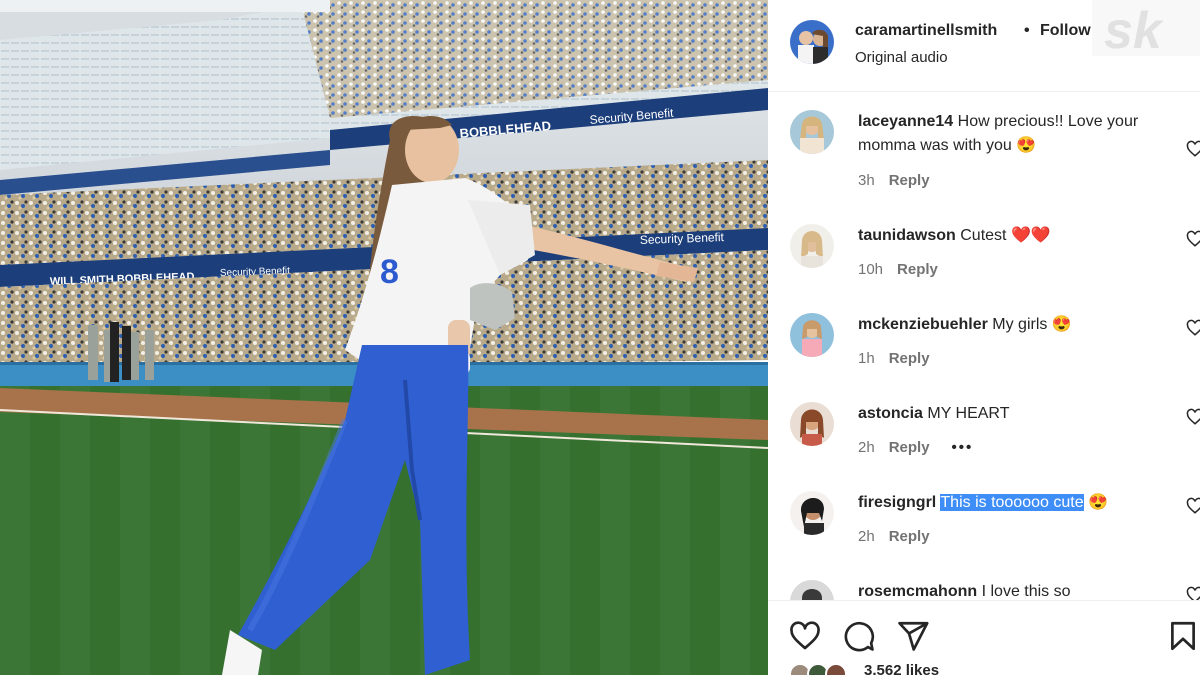 The width and height of the screenshot is (1200, 675). I want to click on comment-text: firesigngrl This is toooooo cute 😍, so click(1008, 503).